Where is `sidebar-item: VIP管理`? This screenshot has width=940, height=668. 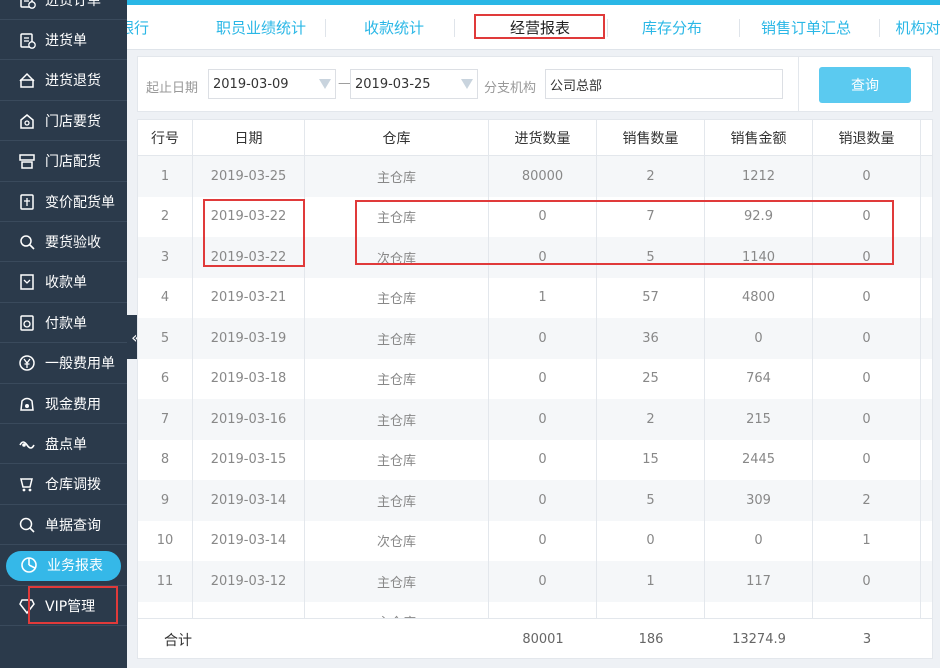 sidebar-item: VIP管理 is located at coordinates (63, 606).